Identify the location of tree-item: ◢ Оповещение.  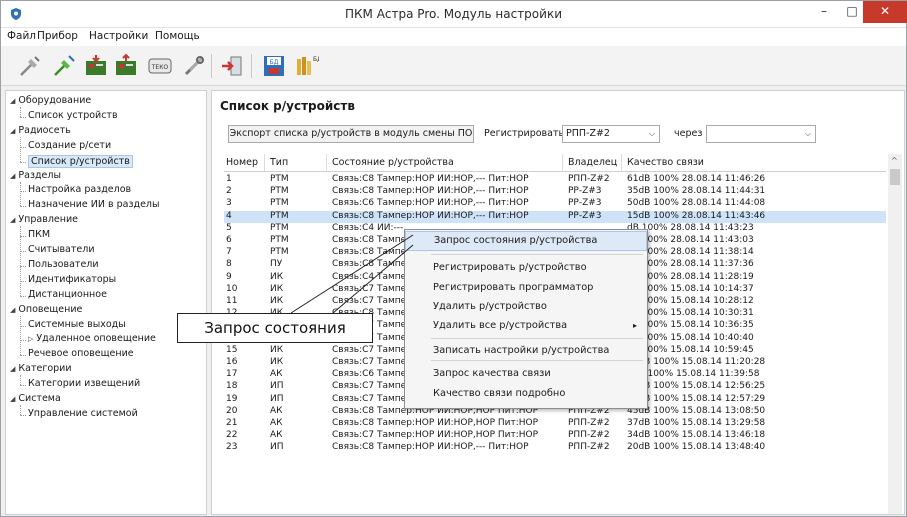
(46, 309).